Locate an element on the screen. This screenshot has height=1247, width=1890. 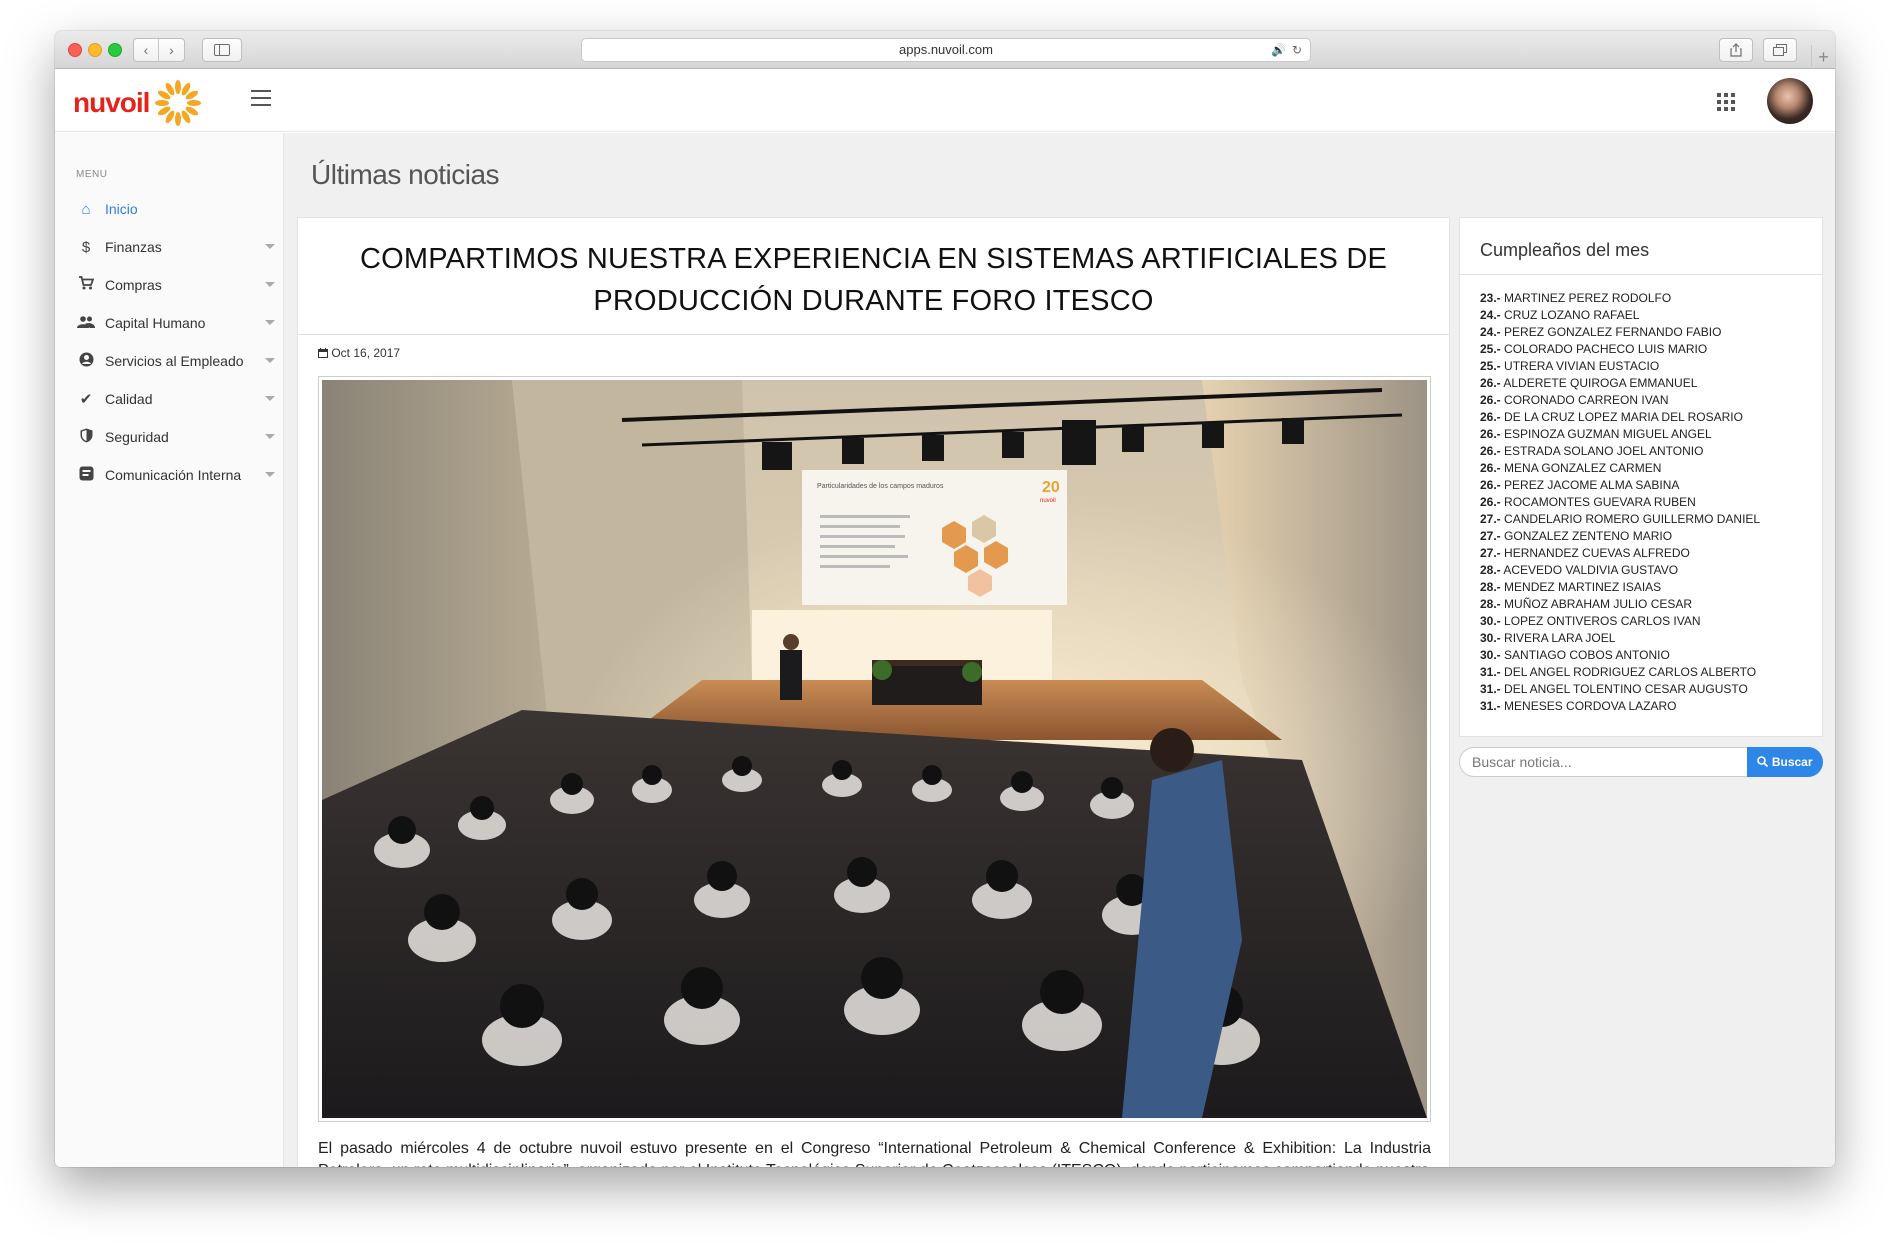
home-icon: ⌂ is located at coordinates (86, 209).